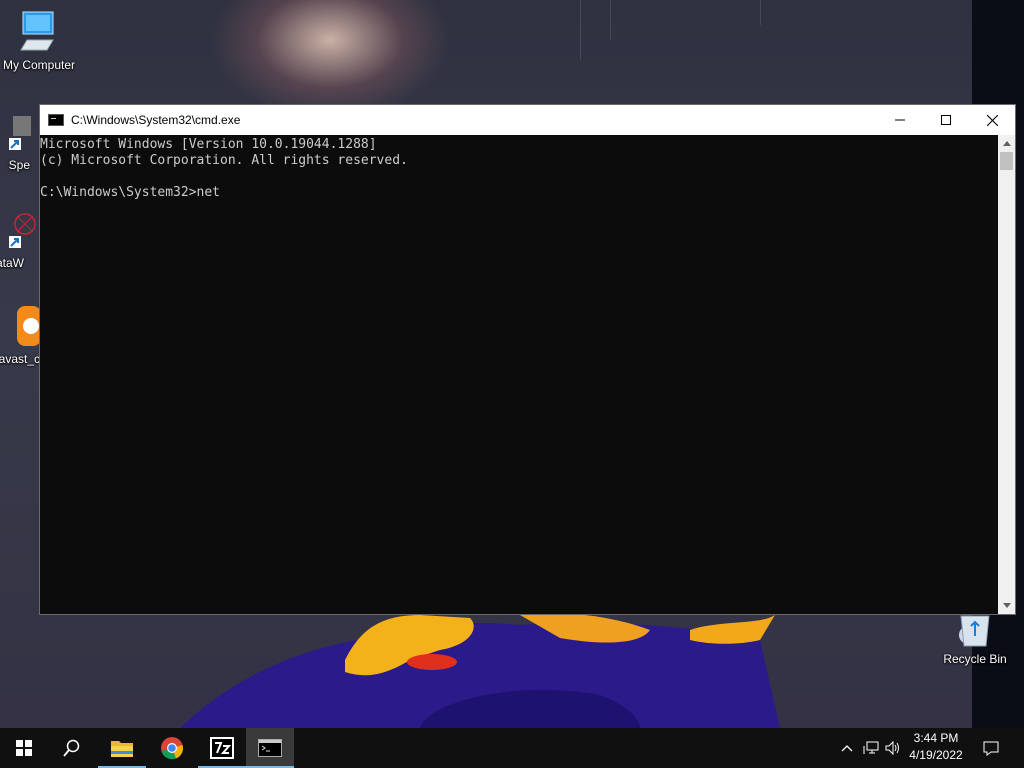  I want to click on scroll-thumb, so click(1006, 161).